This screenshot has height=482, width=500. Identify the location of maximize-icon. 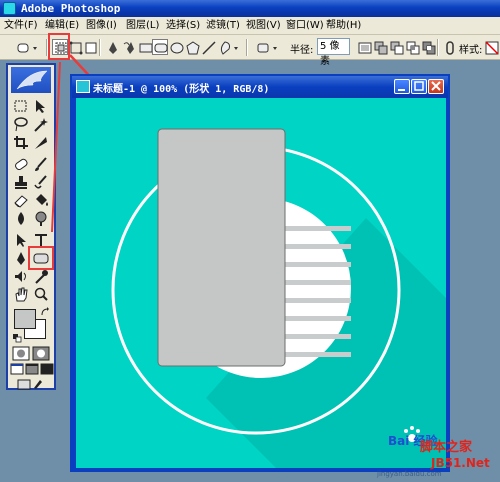
(419, 86).